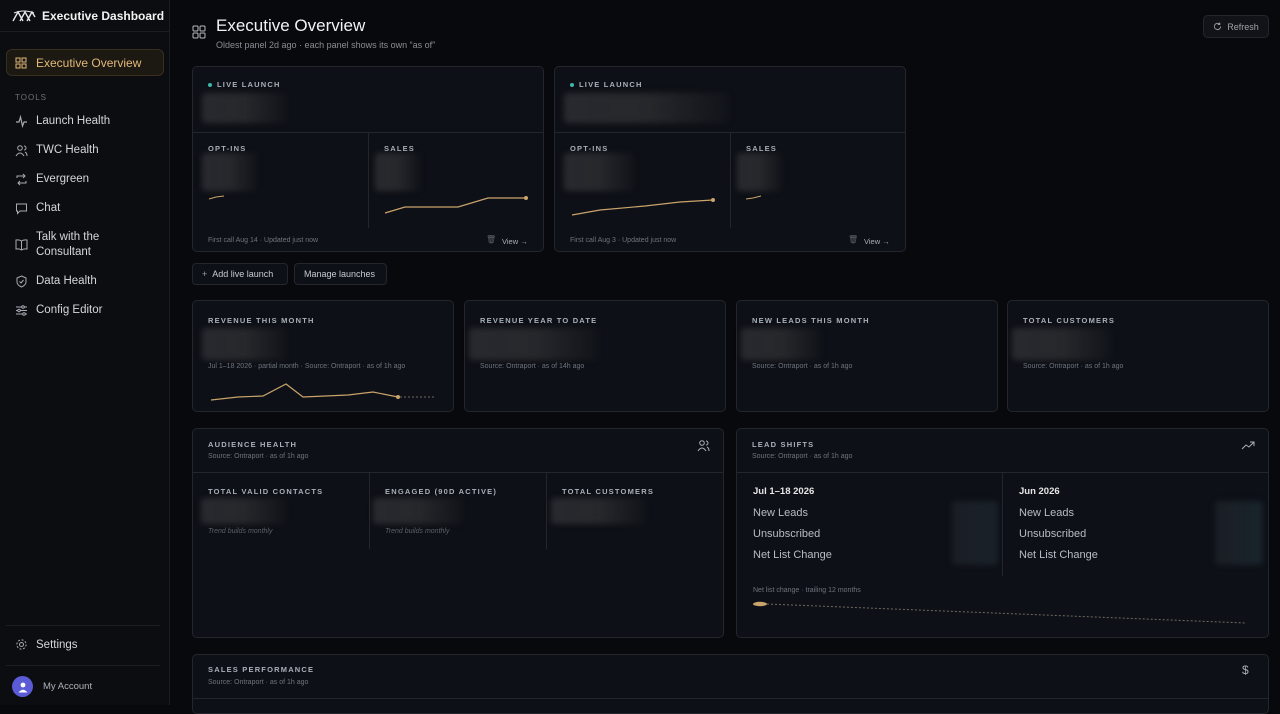 The width and height of the screenshot is (1280, 714). Describe the element at coordinates (57, 150) in the screenshot. I see `sidebar-item-twc-health: TWC Health` at that location.